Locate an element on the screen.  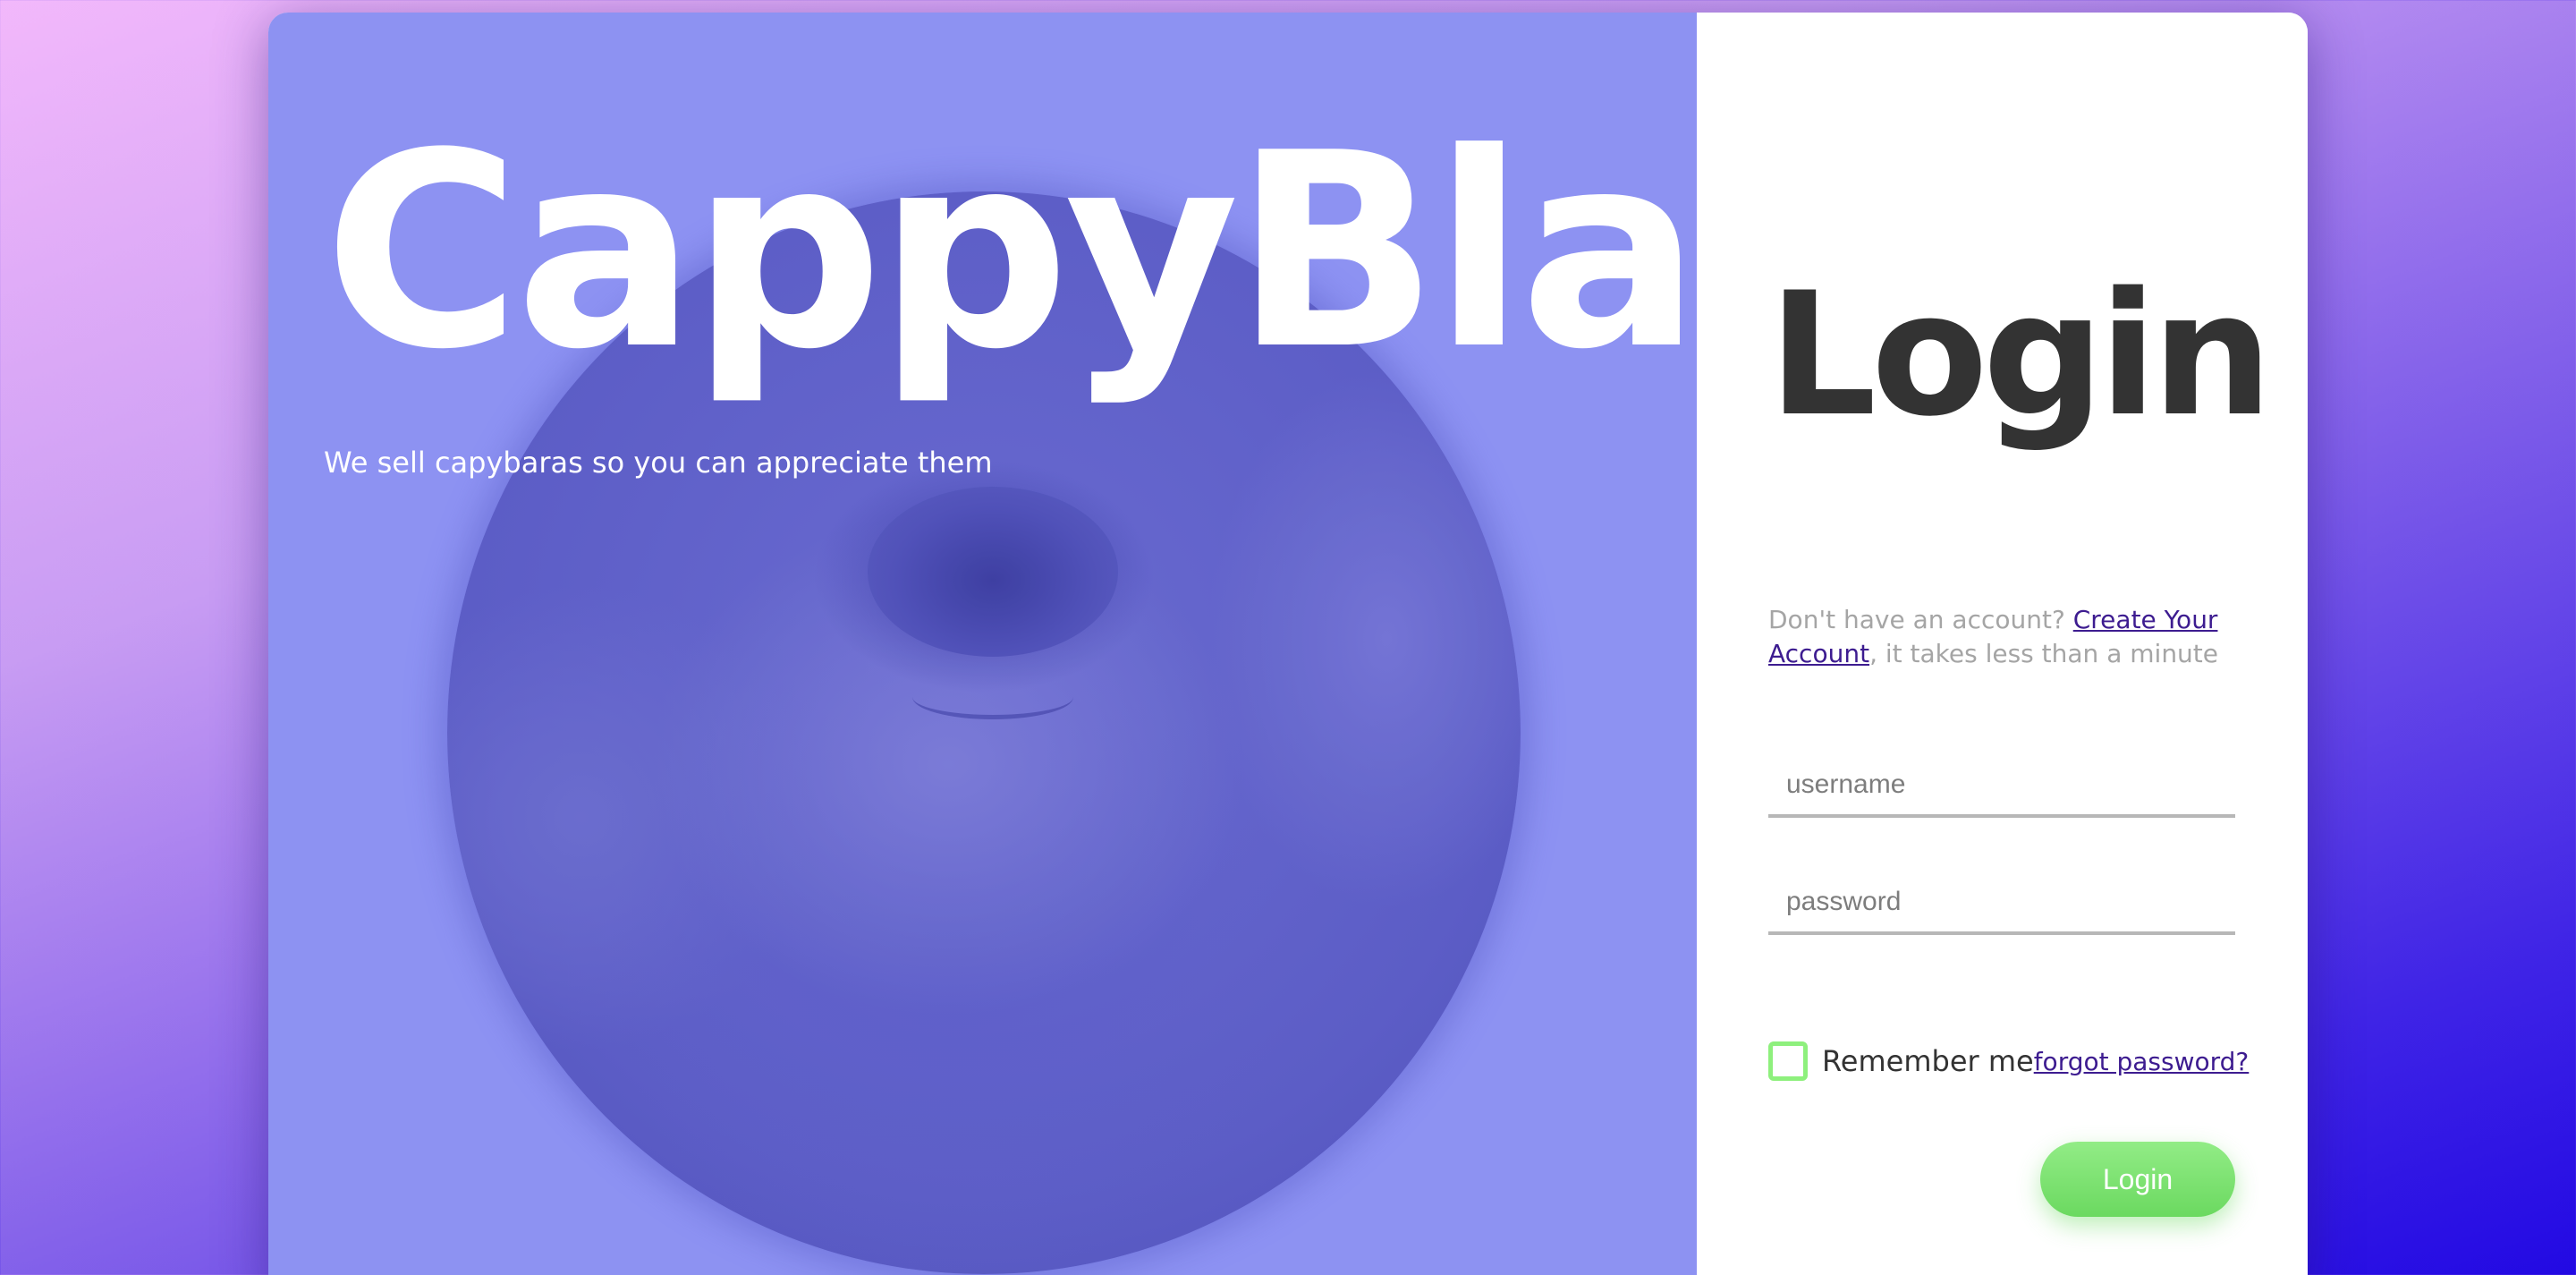
login-title: Login is located at coordinates (2020, 355).